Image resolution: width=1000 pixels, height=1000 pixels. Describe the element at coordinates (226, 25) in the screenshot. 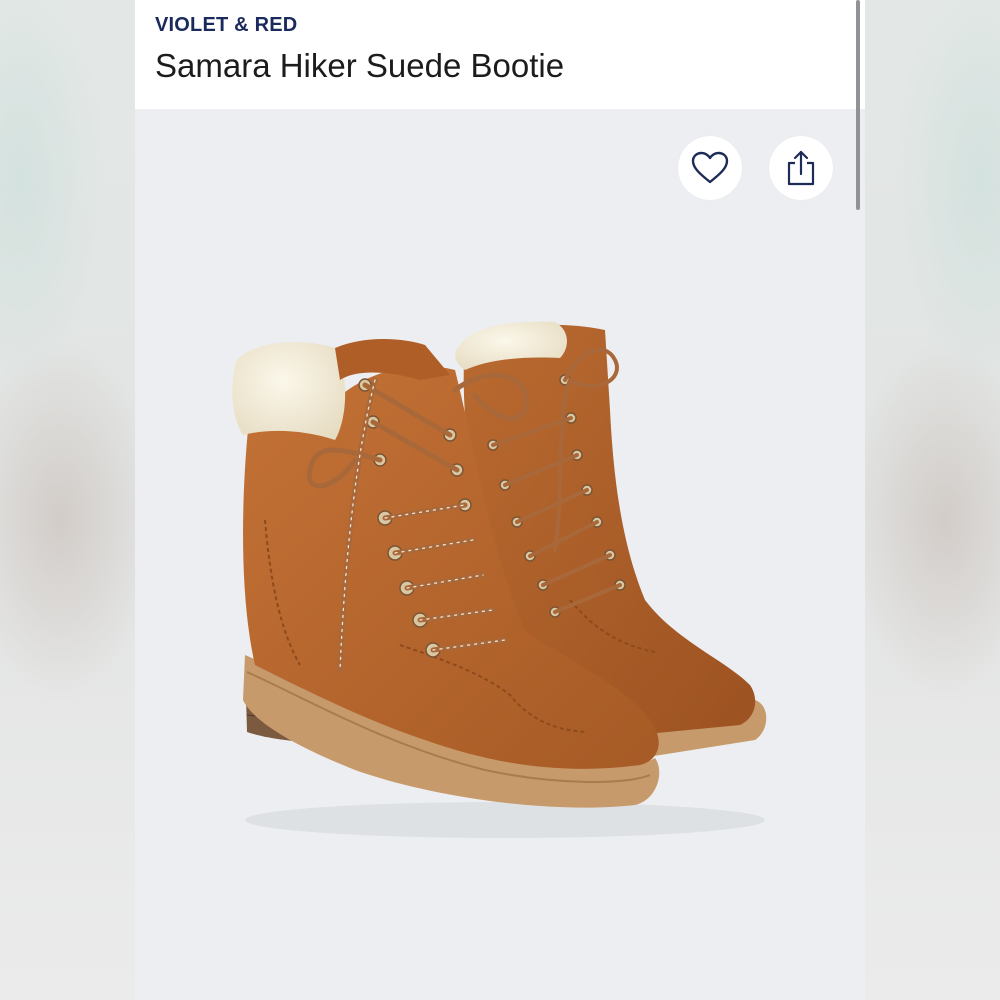

I see `brand-name: VIOLET & RED` at that location.